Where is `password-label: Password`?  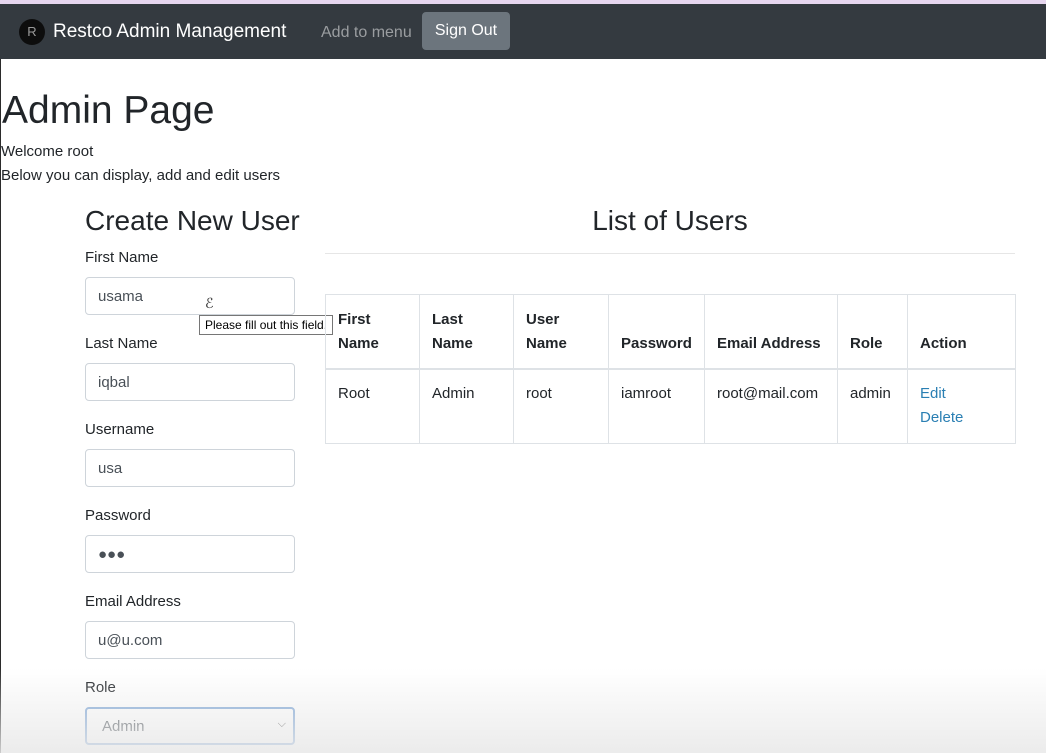 password-label: Password is located at coordinates (118, 515).